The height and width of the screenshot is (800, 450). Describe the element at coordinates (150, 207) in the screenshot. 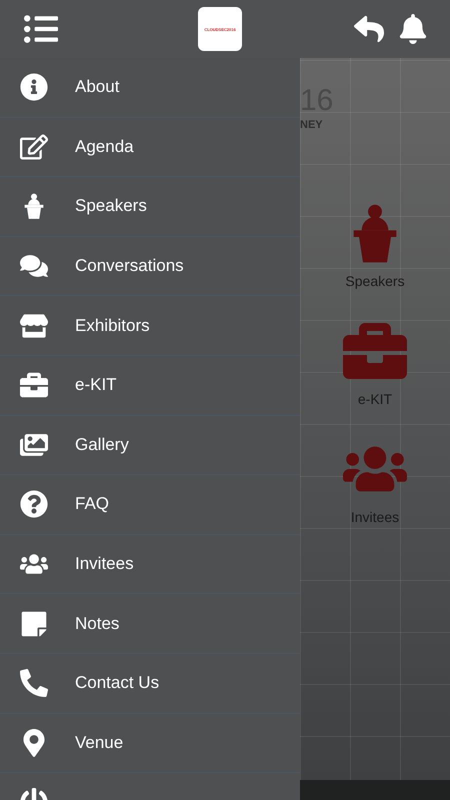

I see `menu-item: Speakers` at that location.